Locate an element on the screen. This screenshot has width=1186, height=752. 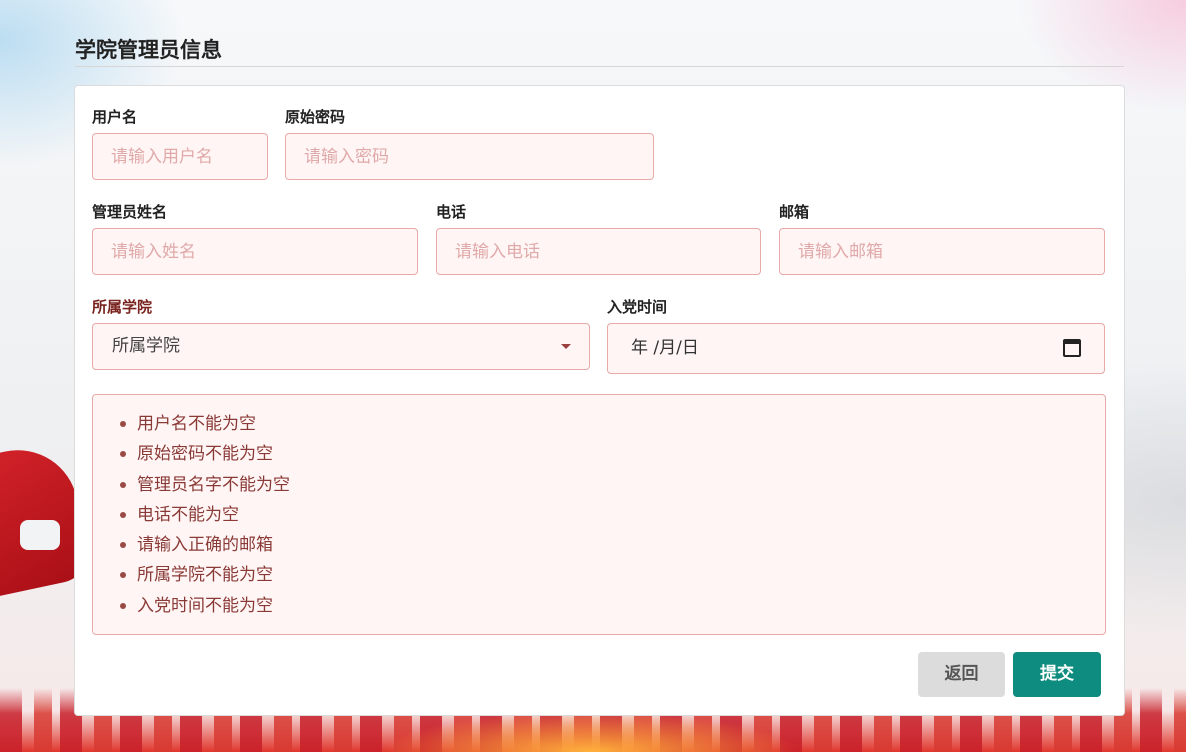
phone-input is located at coordinates (598, 251).